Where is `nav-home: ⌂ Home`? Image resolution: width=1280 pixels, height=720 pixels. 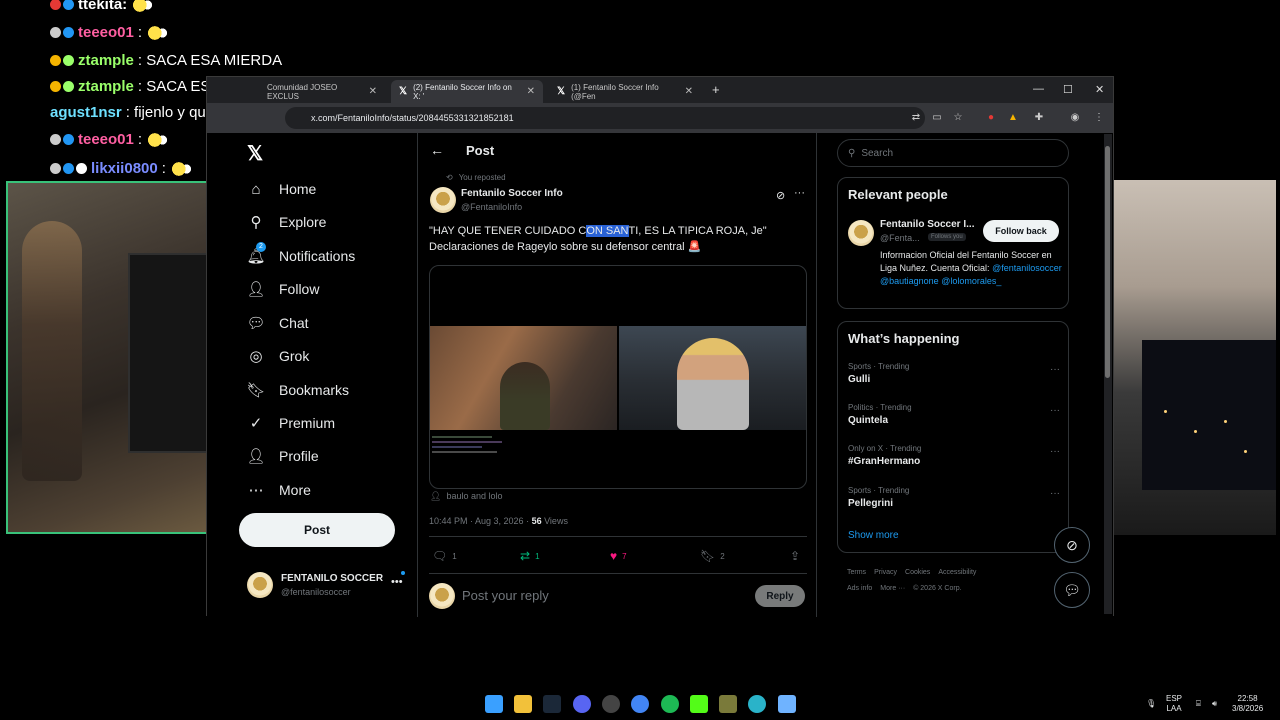 nav-home: ⌂ Home is located at coordinates (281, 189).